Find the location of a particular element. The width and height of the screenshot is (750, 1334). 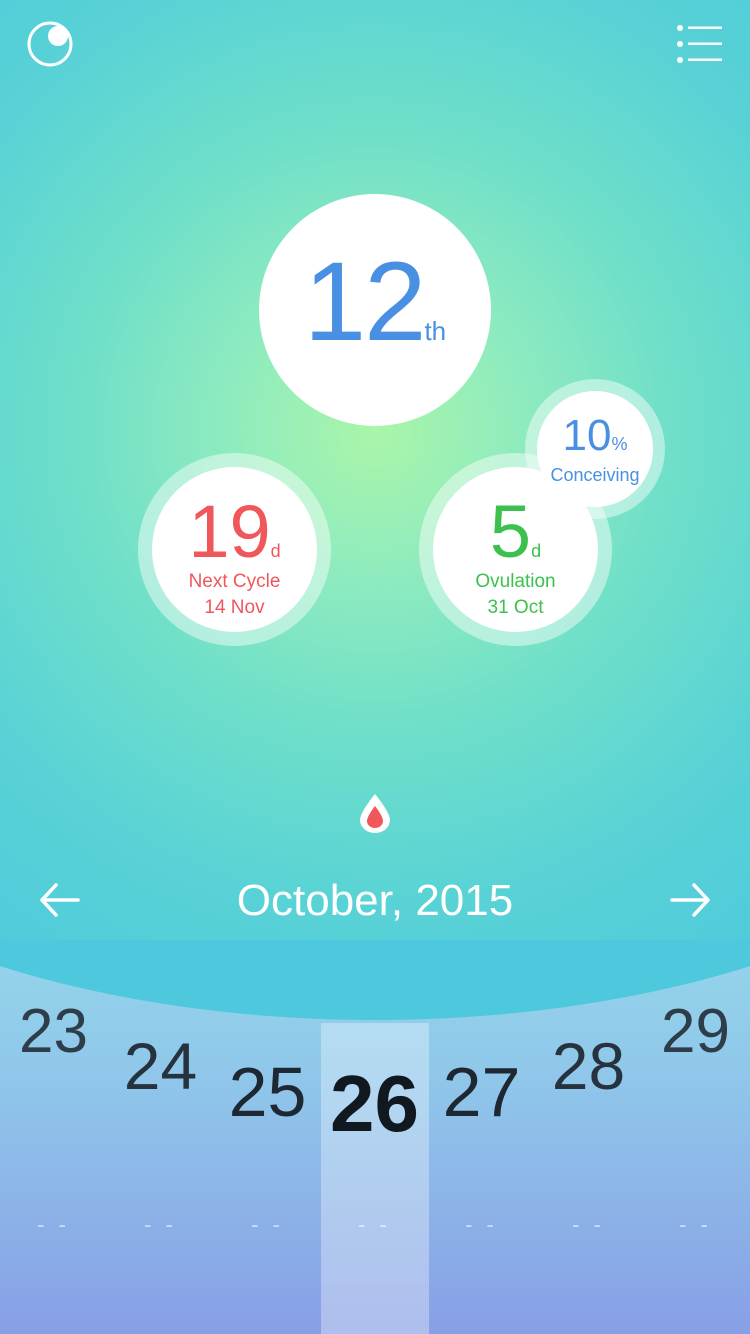

arrow-left-icon is located at coordinates (60, 900).